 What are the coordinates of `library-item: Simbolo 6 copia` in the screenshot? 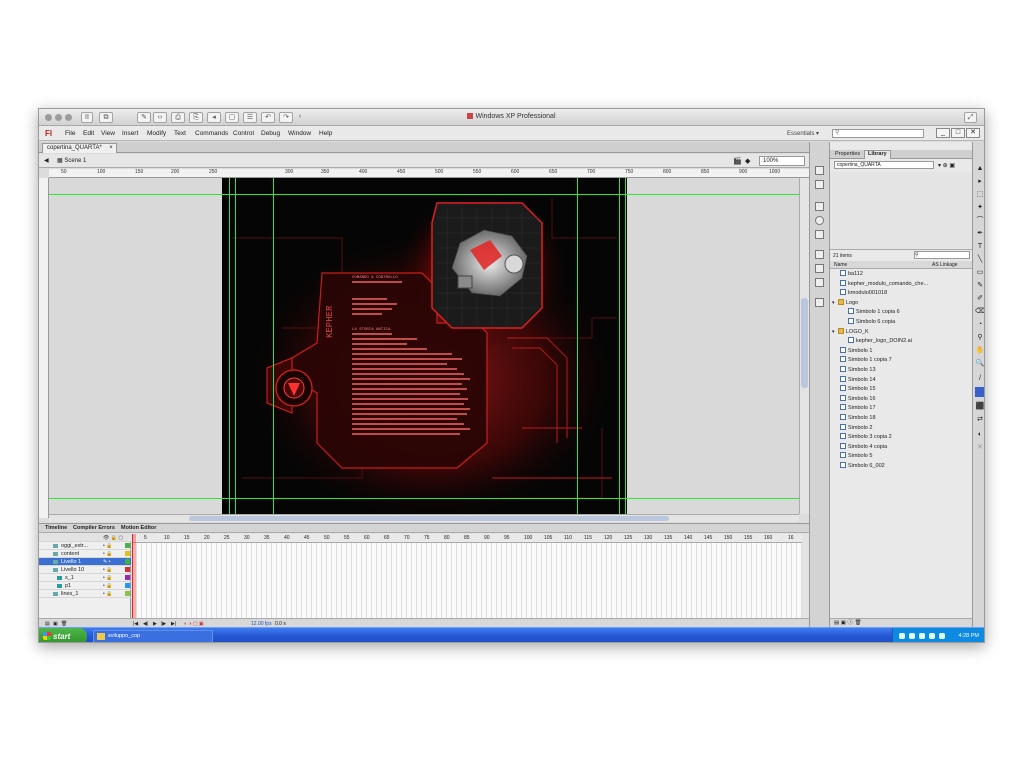 It's located at (901, 323).